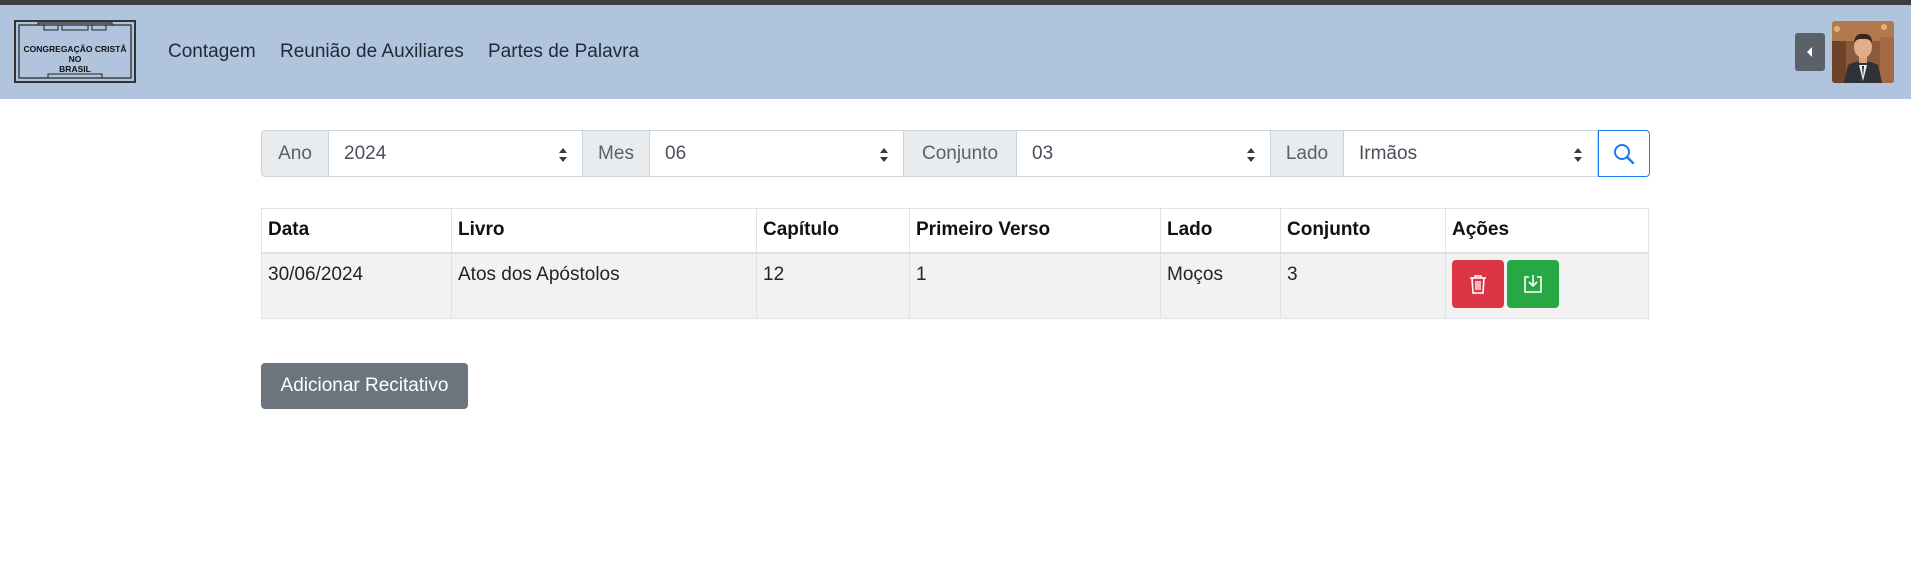 The image size is (1911, 577). Describe the element at coordinates (604, 285) in the screenshot. I see `cell-livro: Atos dos Apóstolos` at that location.